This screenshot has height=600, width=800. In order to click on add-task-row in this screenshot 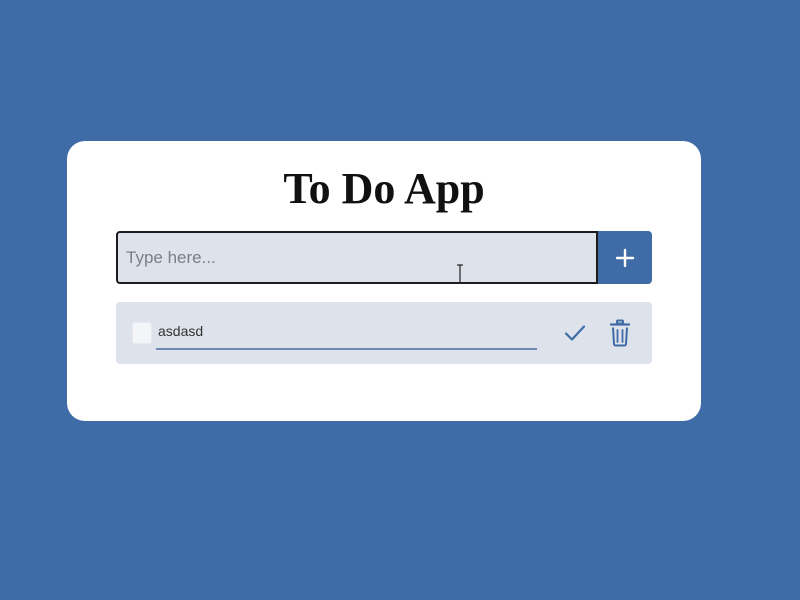, I will do `click(384, 257)`.